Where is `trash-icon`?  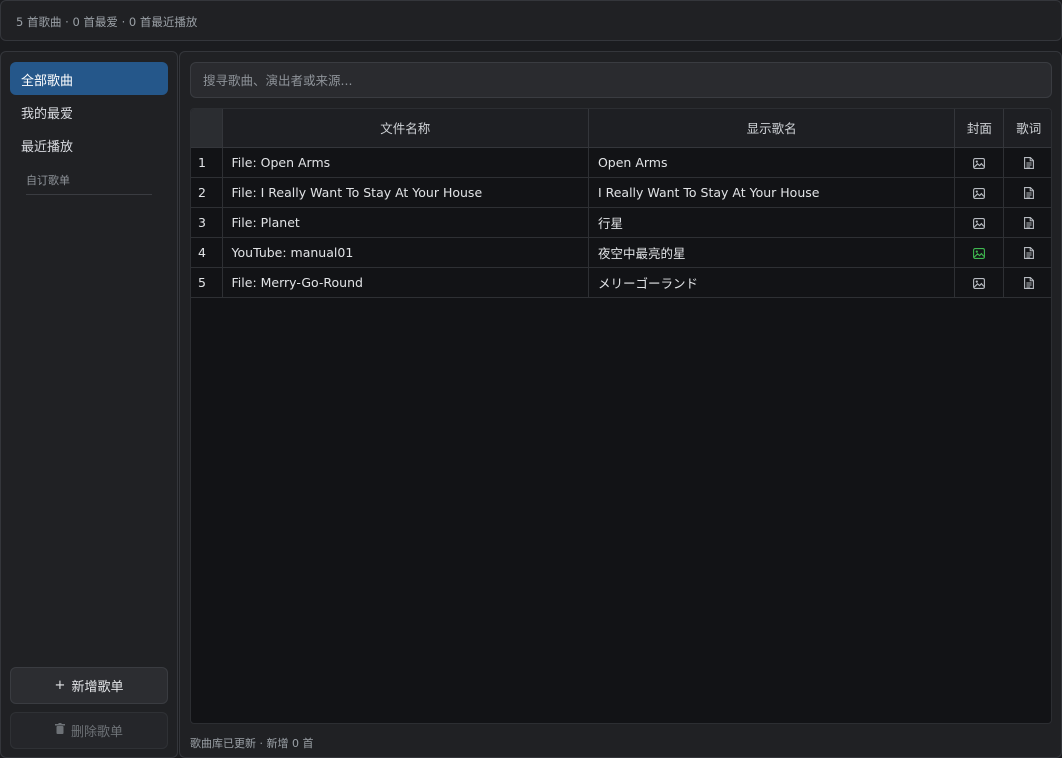 trash-icon is located at coordinates (59, 730).